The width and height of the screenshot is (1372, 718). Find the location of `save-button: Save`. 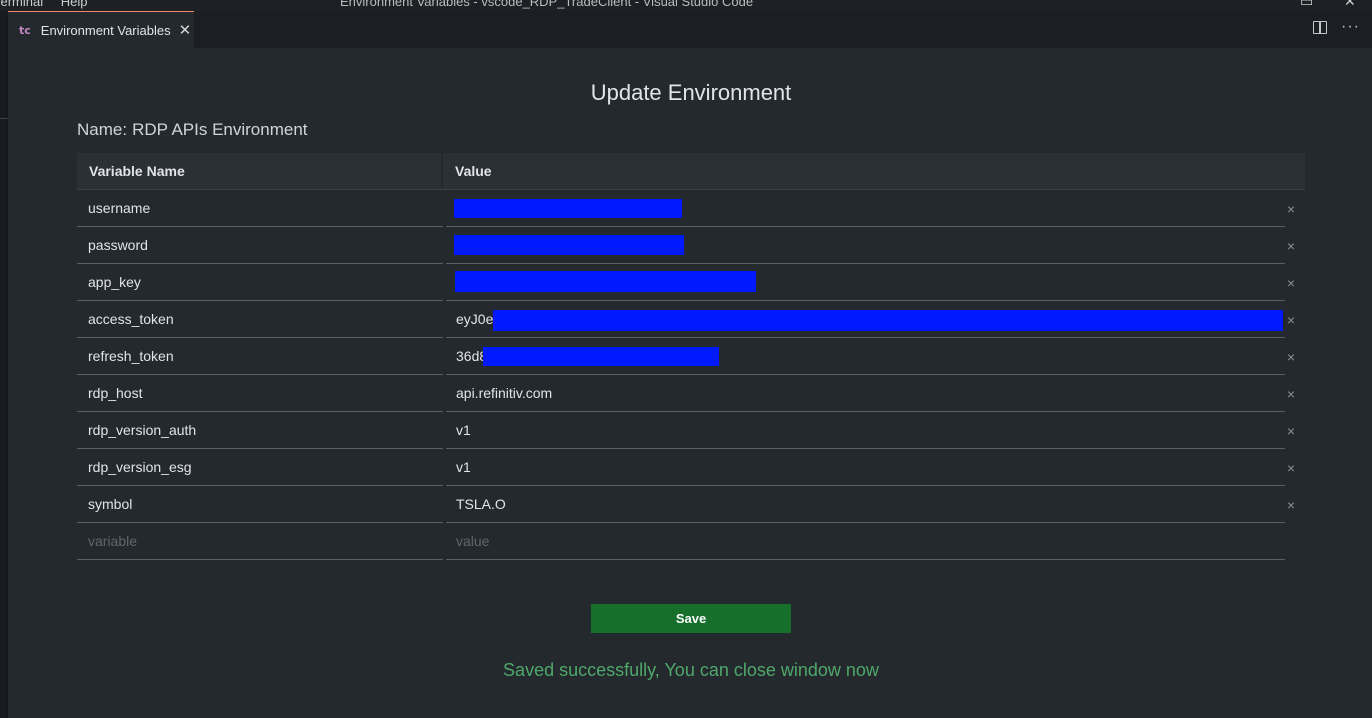

save-button: Save is located at coordinates (691, 618).